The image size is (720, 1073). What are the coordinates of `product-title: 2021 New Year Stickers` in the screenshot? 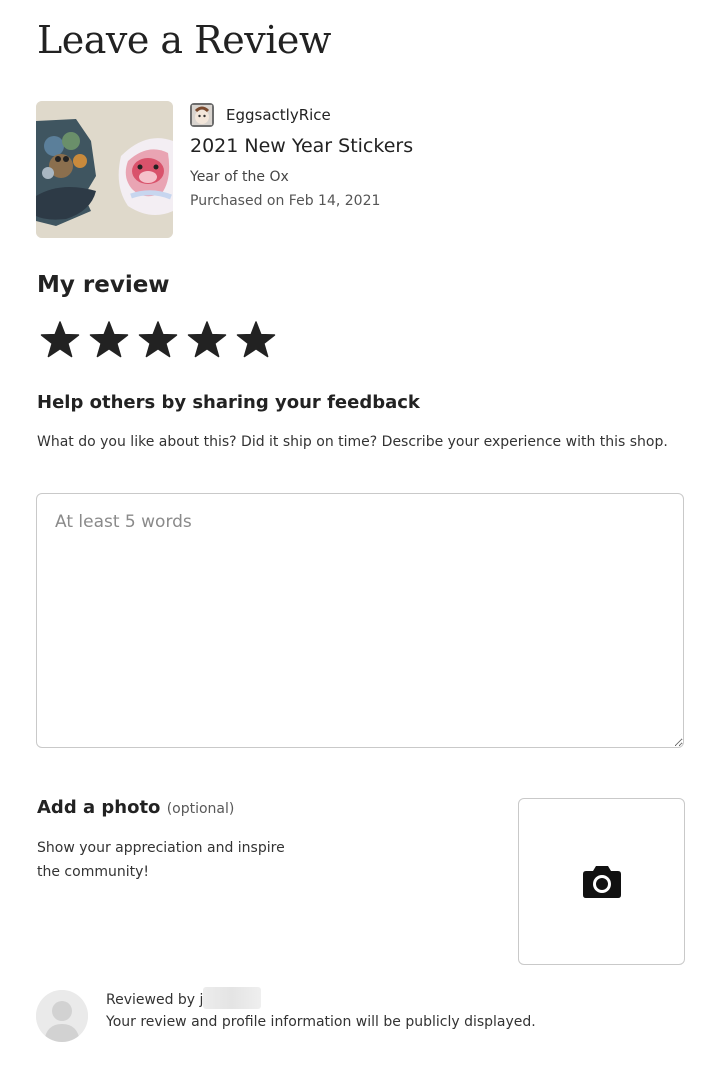 It's located at (302, 146).